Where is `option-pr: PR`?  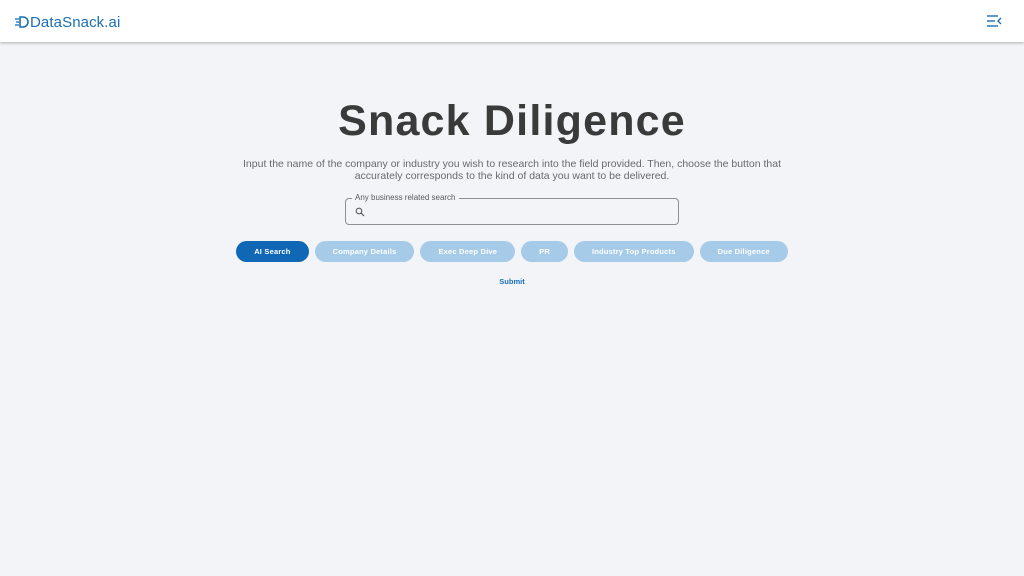
option-pr: PR is located at coordinates (544, 251).